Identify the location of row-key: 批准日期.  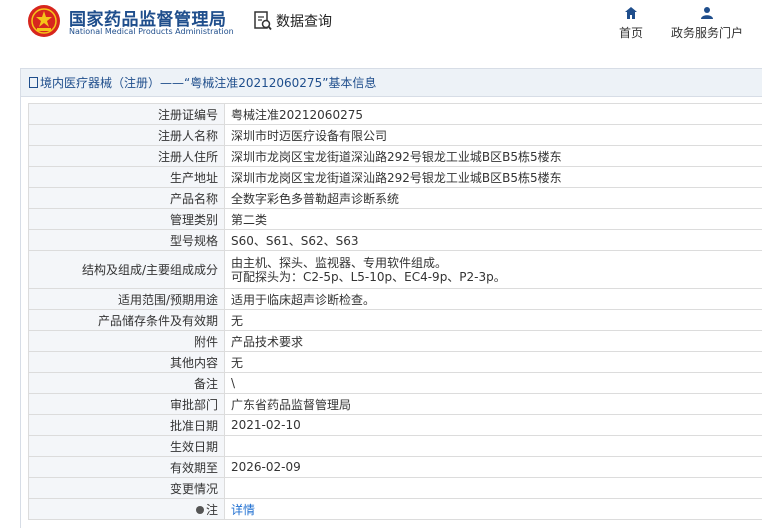
(126, 425).